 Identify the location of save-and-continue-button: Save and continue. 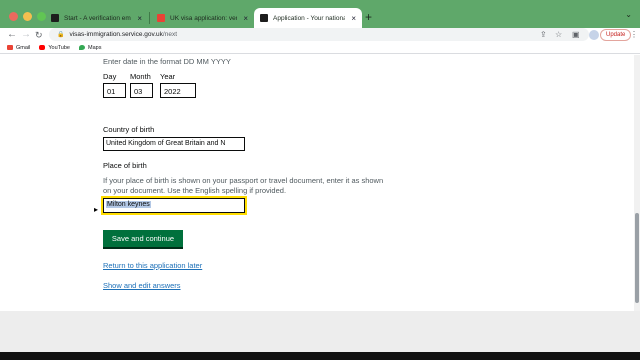
(143, 238).